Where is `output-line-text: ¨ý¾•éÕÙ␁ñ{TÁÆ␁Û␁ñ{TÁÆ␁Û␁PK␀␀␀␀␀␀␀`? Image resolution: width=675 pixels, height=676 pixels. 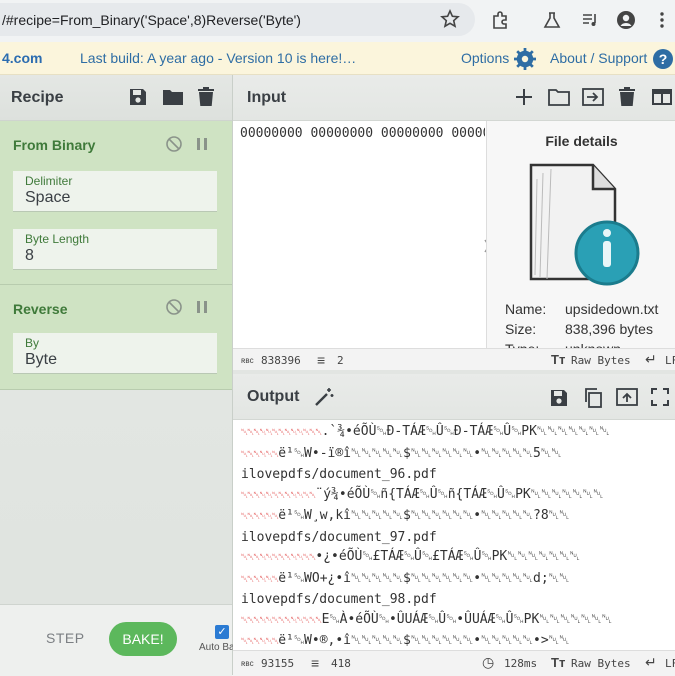 output-line-text: ¨ý¾•éÕÙ␁ñ{TÁÆ␁Û␁ñ{TÁÆ␁Û␁PK␀␀␀␀␀␀␀ is located at coordinates (459, 494).